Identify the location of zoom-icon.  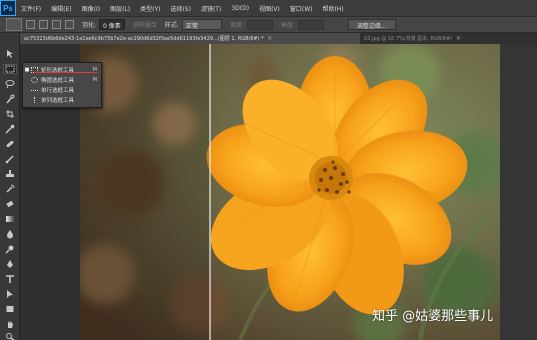
(10, 335).